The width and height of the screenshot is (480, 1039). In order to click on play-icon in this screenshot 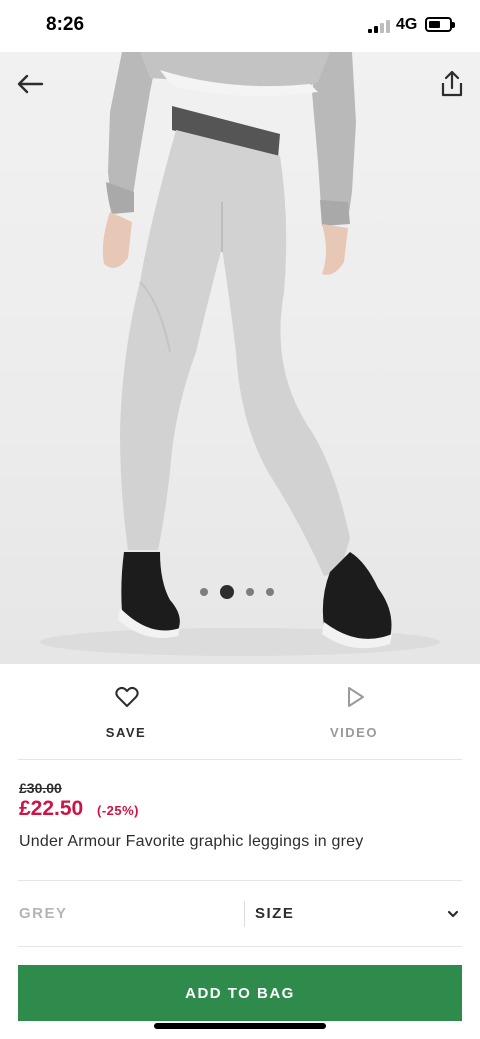, I will do `click(356, 697)`.